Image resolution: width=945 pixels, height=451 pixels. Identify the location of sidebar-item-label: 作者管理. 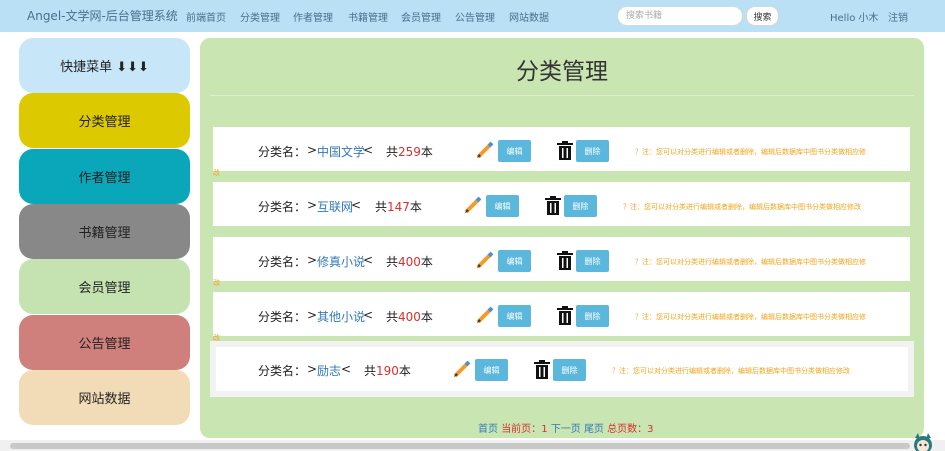
(104, 178).